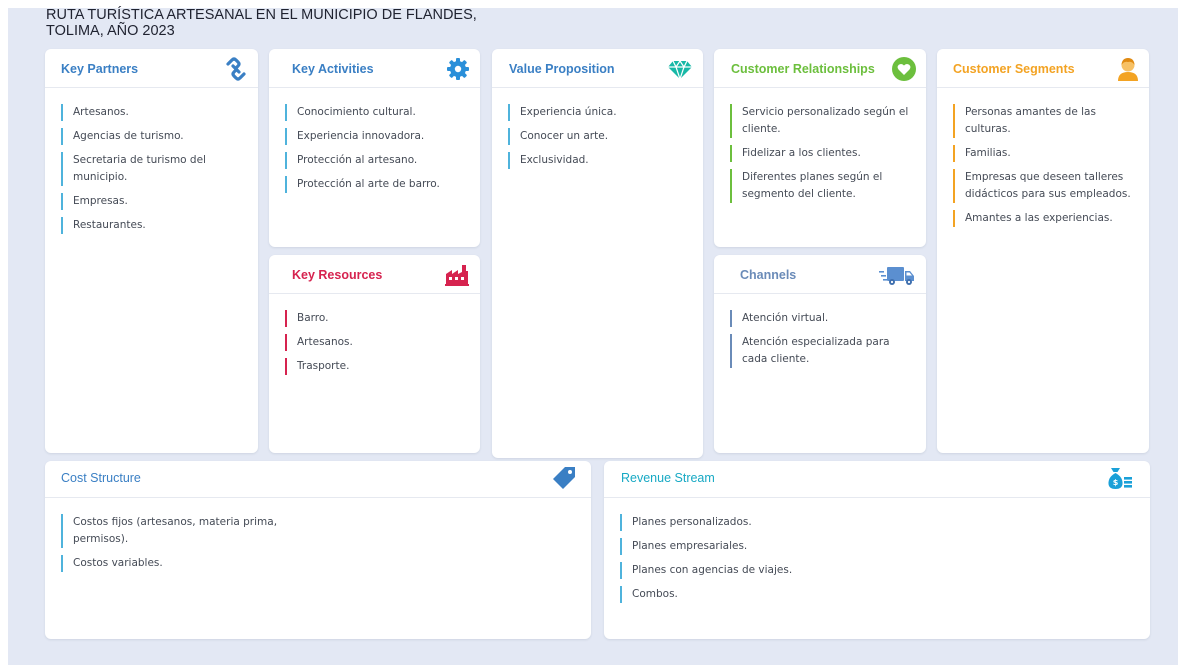 This screenshot has height=665, width=1186. Describe the element at coordinates (564, 478) in the screenshot. I see `price-tag-icon` at that location.